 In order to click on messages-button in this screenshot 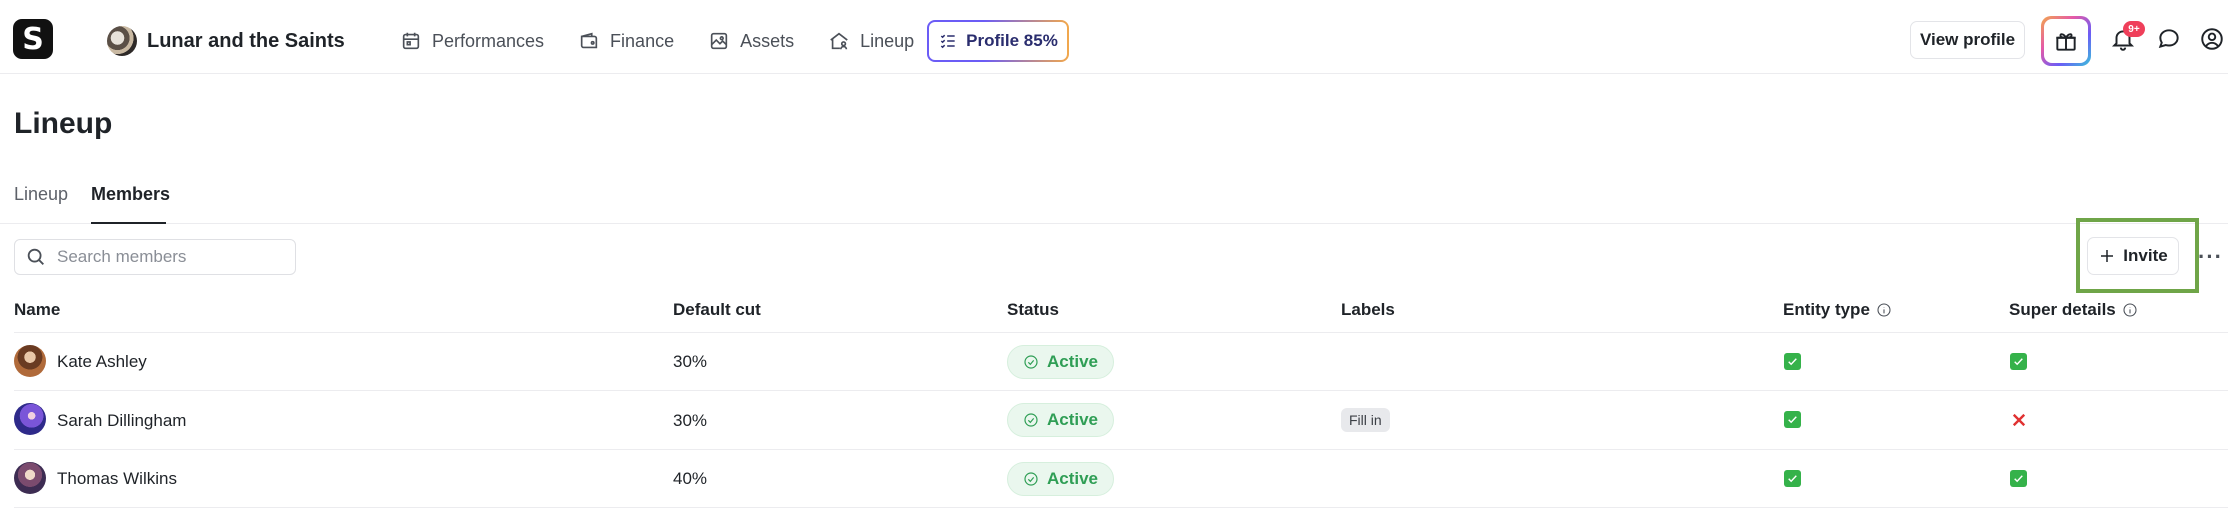, I will do `click(2170, 40)`.